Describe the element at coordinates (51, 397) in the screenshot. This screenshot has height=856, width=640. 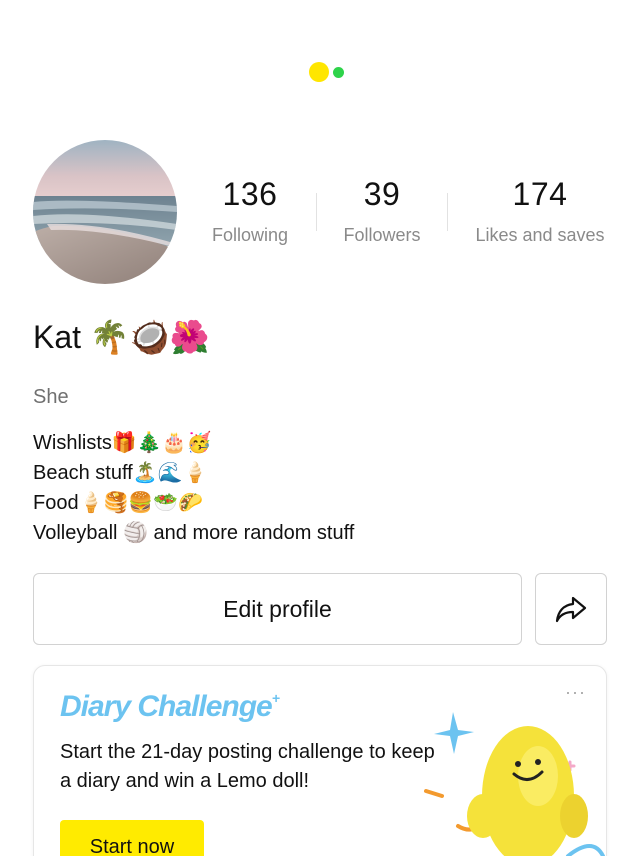
I see `profile-pronoun: She` at that location.